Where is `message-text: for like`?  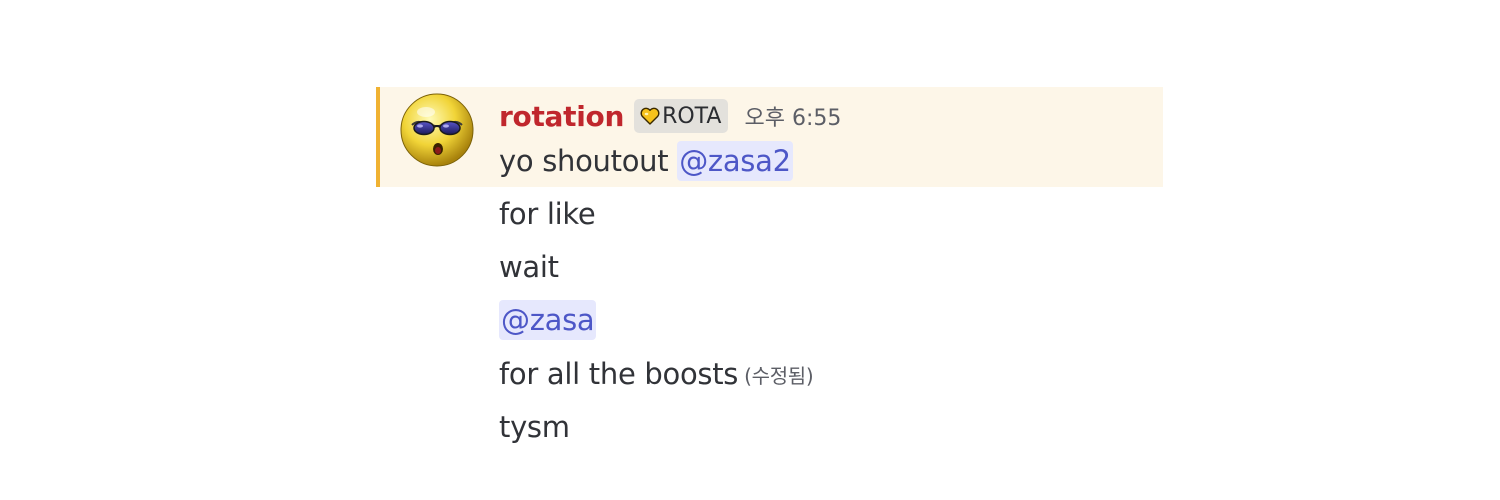 message-text: for like is located at coordinates (547, 214).